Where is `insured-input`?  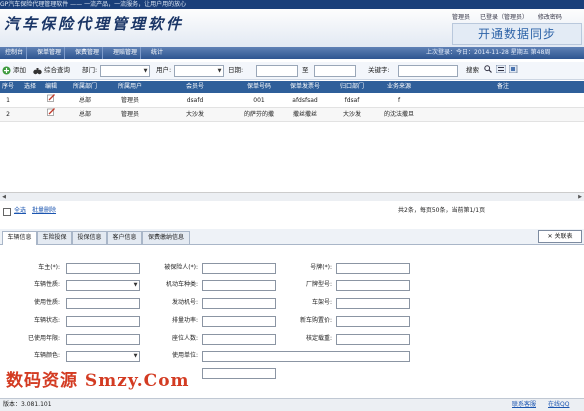 insured-input is located at coordinates (239, 268).